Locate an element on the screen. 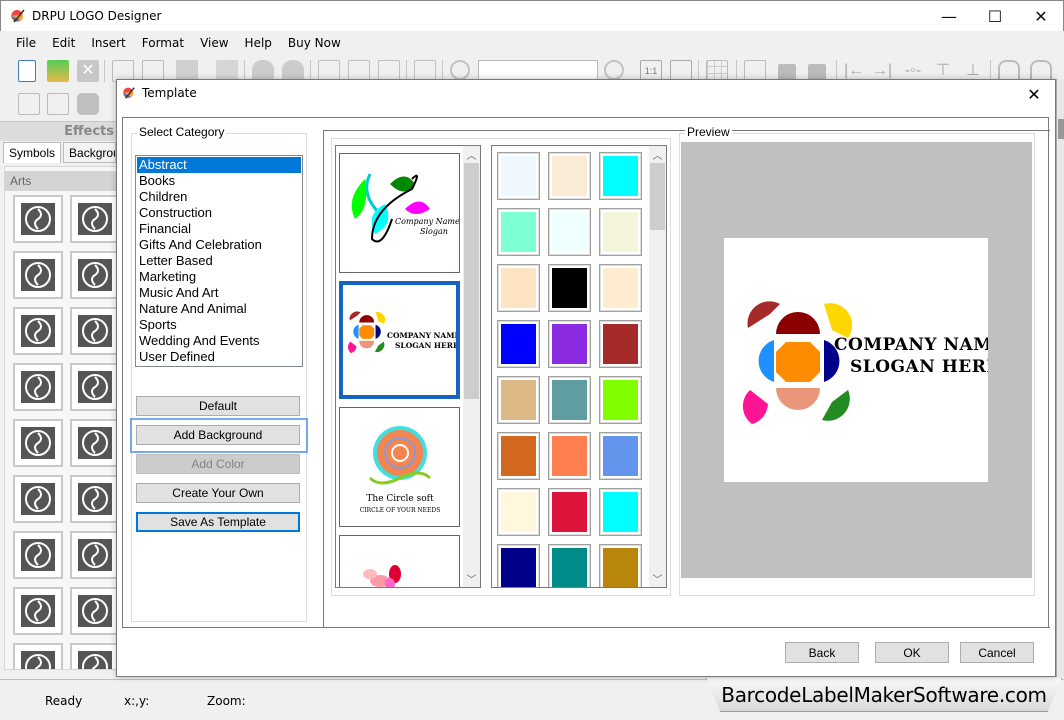 The image size is (1064, 720). tab-backgrounds: Backgrounds is located at coordinates (89, 152).